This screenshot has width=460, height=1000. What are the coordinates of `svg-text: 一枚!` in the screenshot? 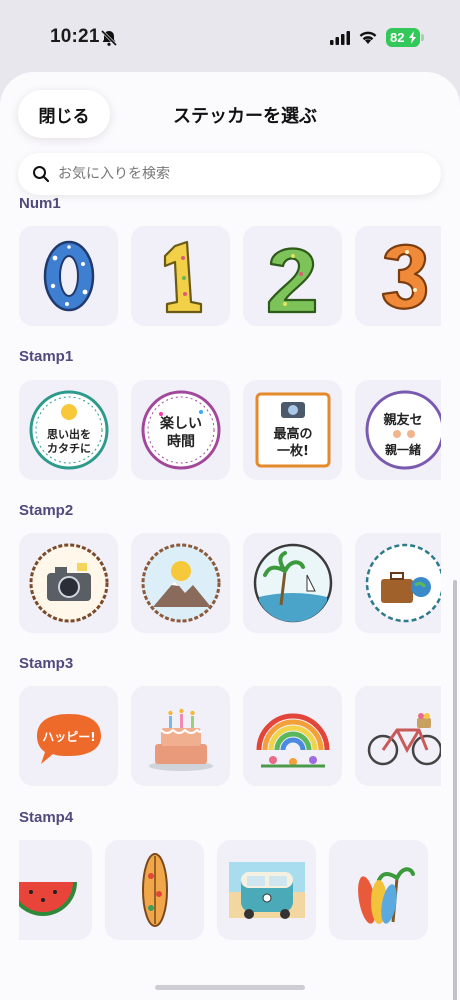 It's located at (293, 451).